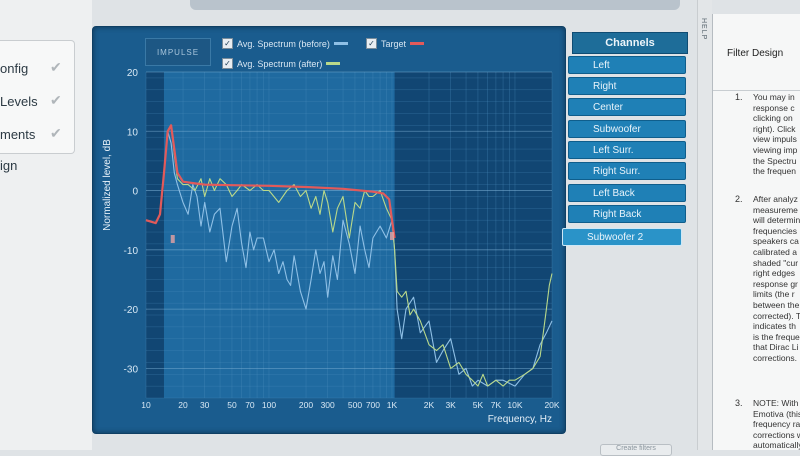 The width and height of the screenshot is (800, 456). I want to click on channel-right: Right, so click(627, 86).